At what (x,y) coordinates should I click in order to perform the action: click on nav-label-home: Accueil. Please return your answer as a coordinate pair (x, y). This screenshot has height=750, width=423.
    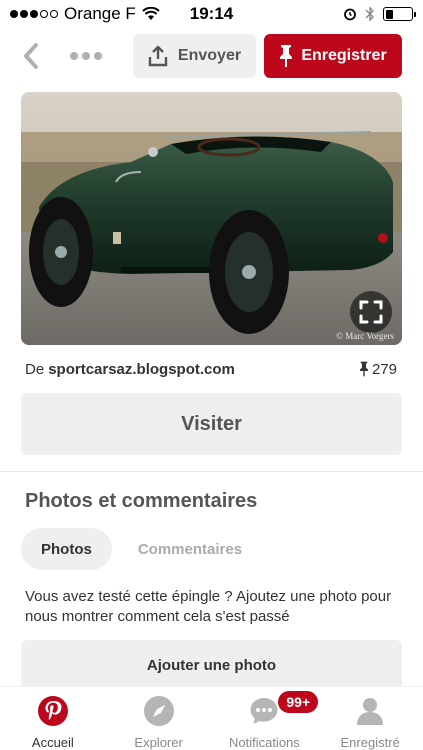
    Looking at the image, I should click on (52, 742).